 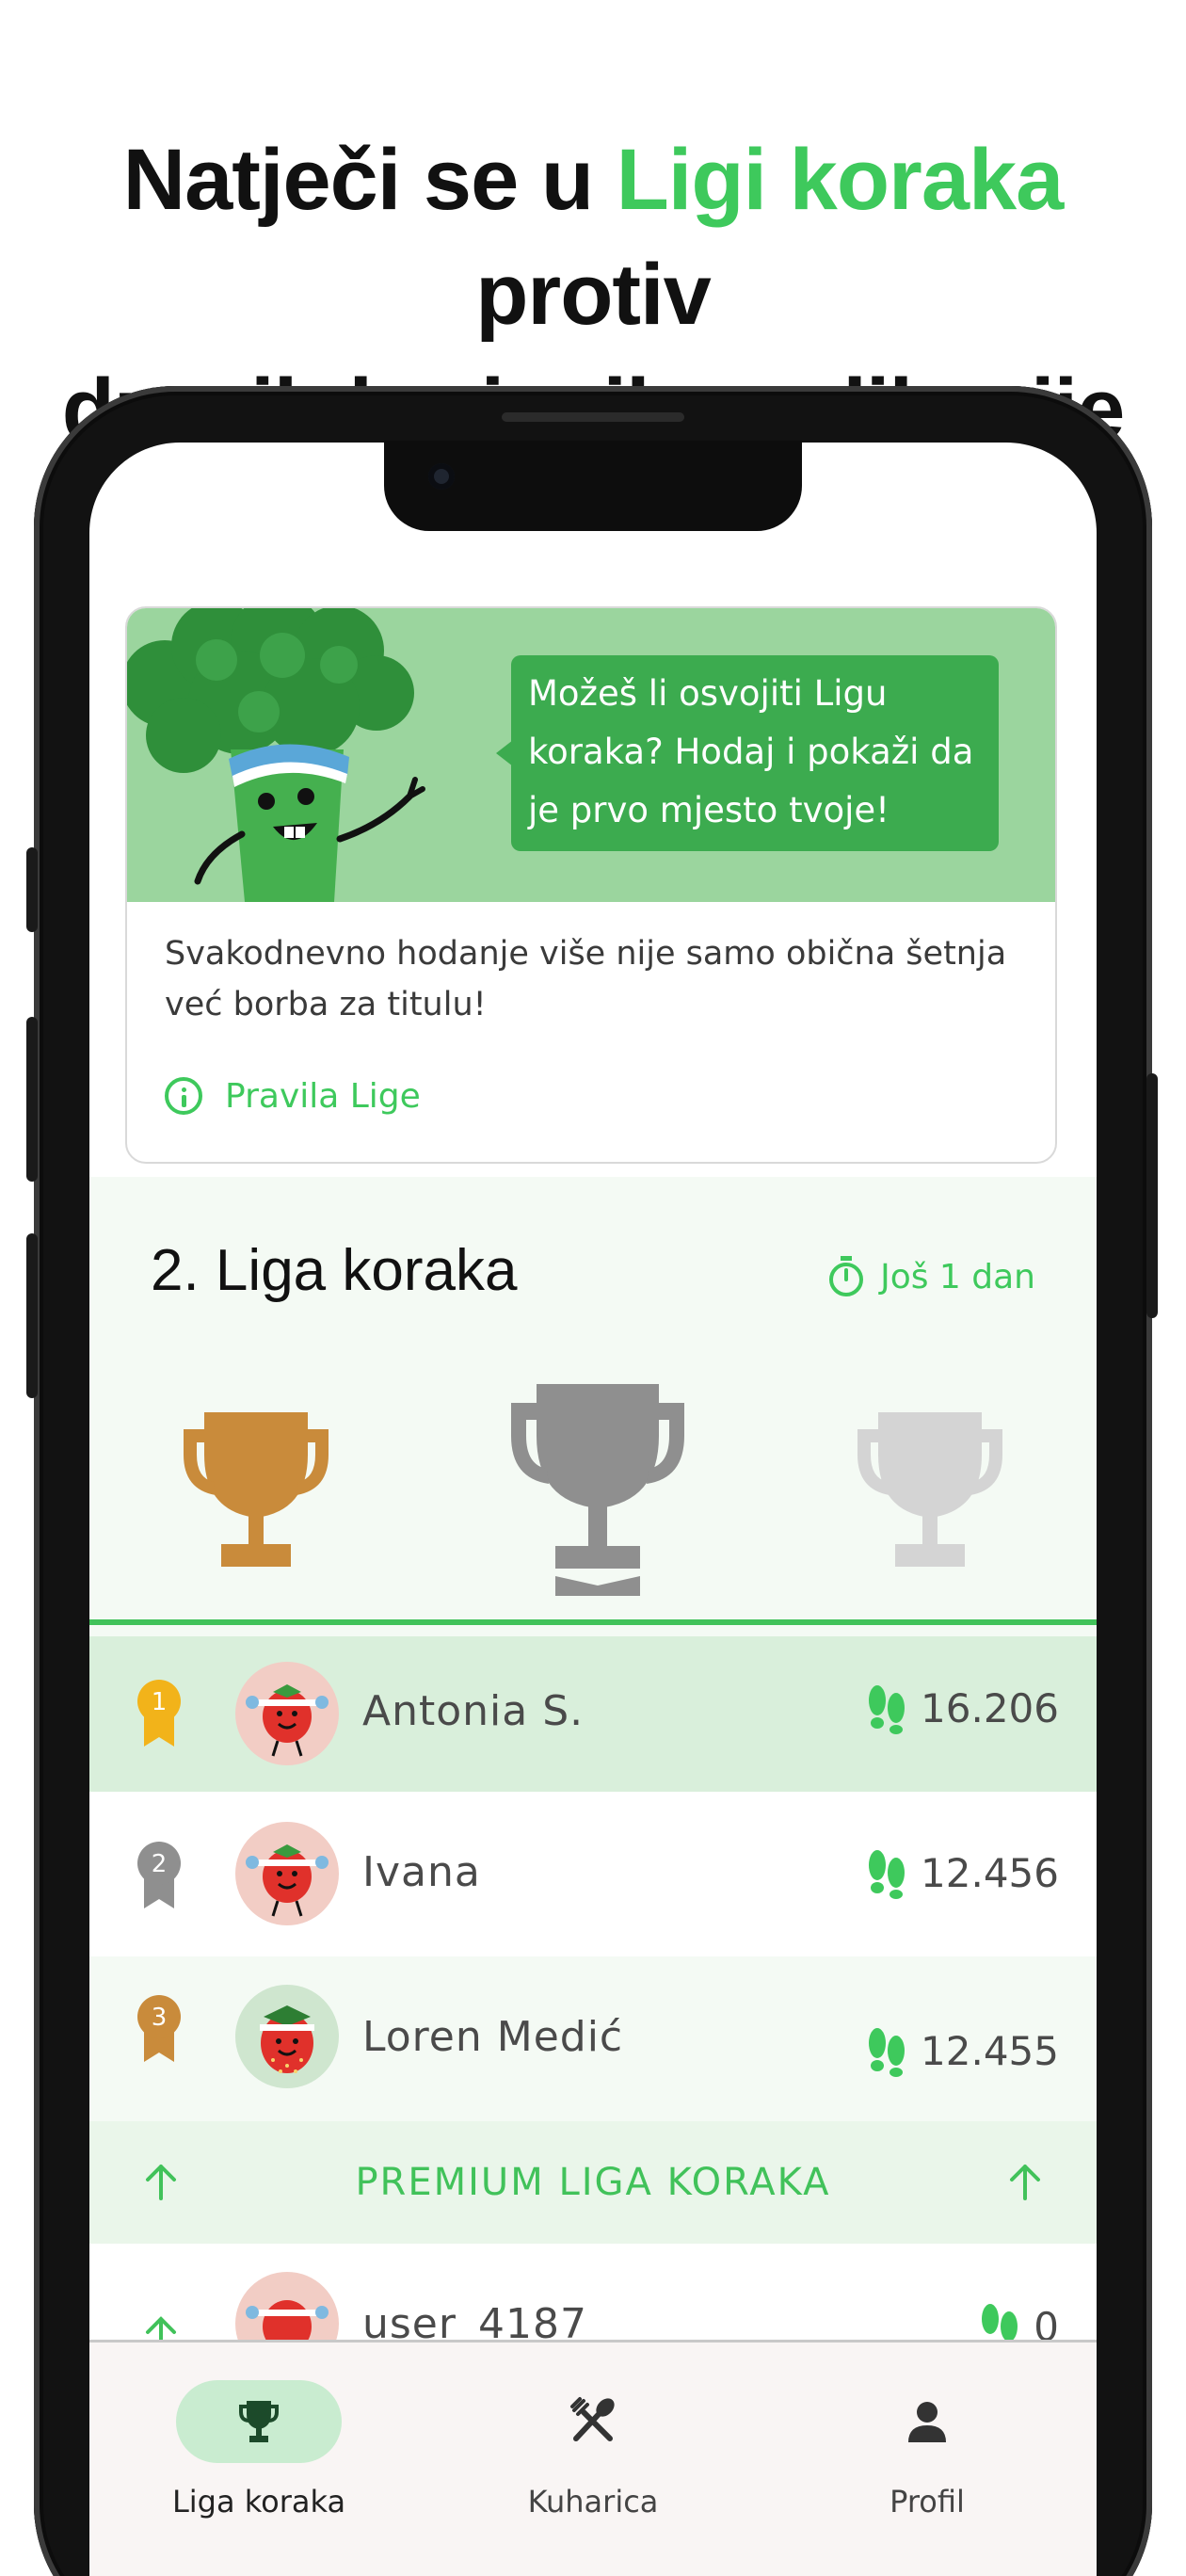 I want to click on step-count: 12.456, so click(x=962, y=1872).